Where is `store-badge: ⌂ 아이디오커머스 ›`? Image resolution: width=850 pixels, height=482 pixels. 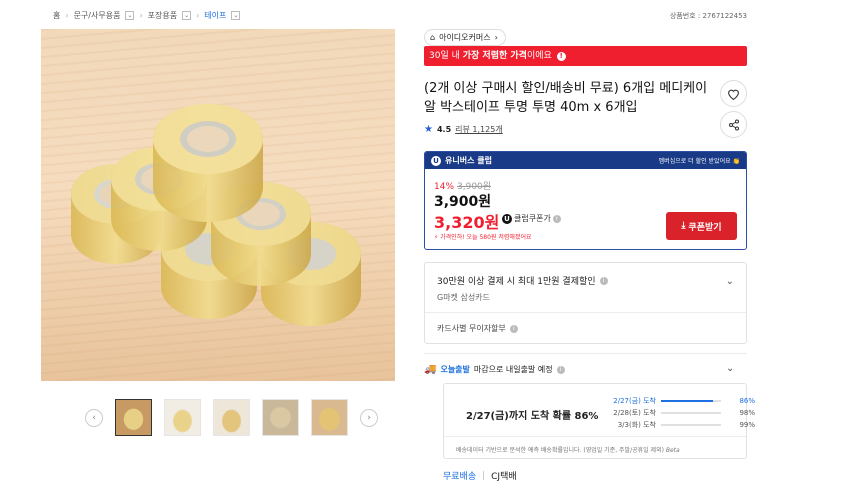 store-badge: ⌂ 아이디오커머스 › is located at coordinates (465, 37).